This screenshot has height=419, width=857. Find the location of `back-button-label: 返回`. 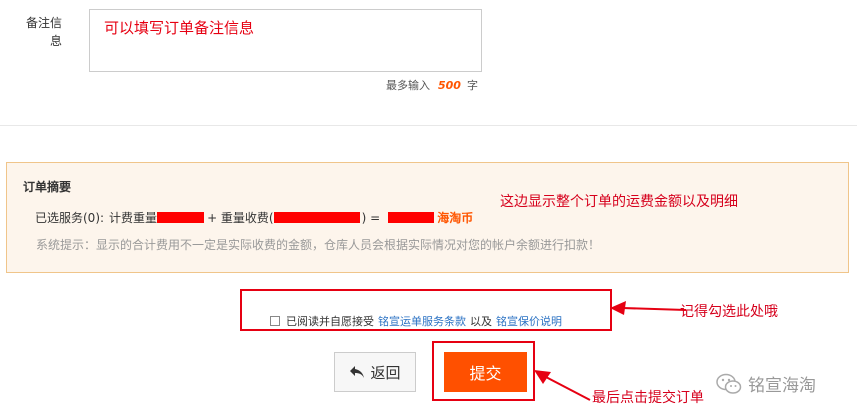

back-button-label: 返回 is located at coordinates (385, 372).